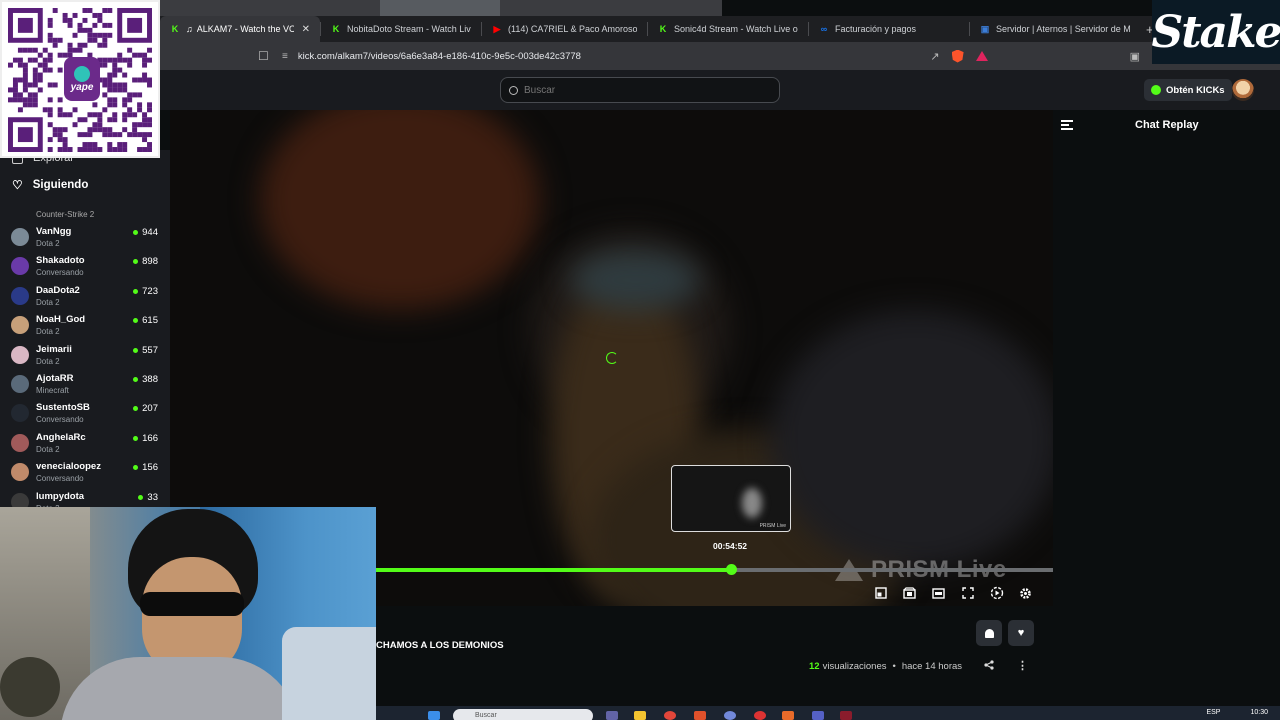 This screenshot has width=1280, height=720. I want to click on discord-icon, so click(730, 715).